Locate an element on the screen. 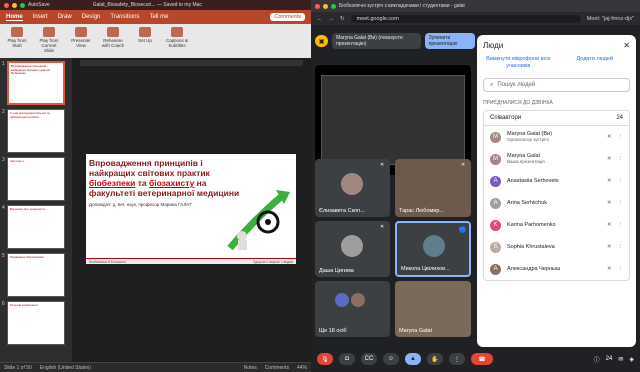 The height and width of the screenshot is (372, 640). slide-thumb-4: 4 Висновки про доцільність is located at coordinates (36, 227).